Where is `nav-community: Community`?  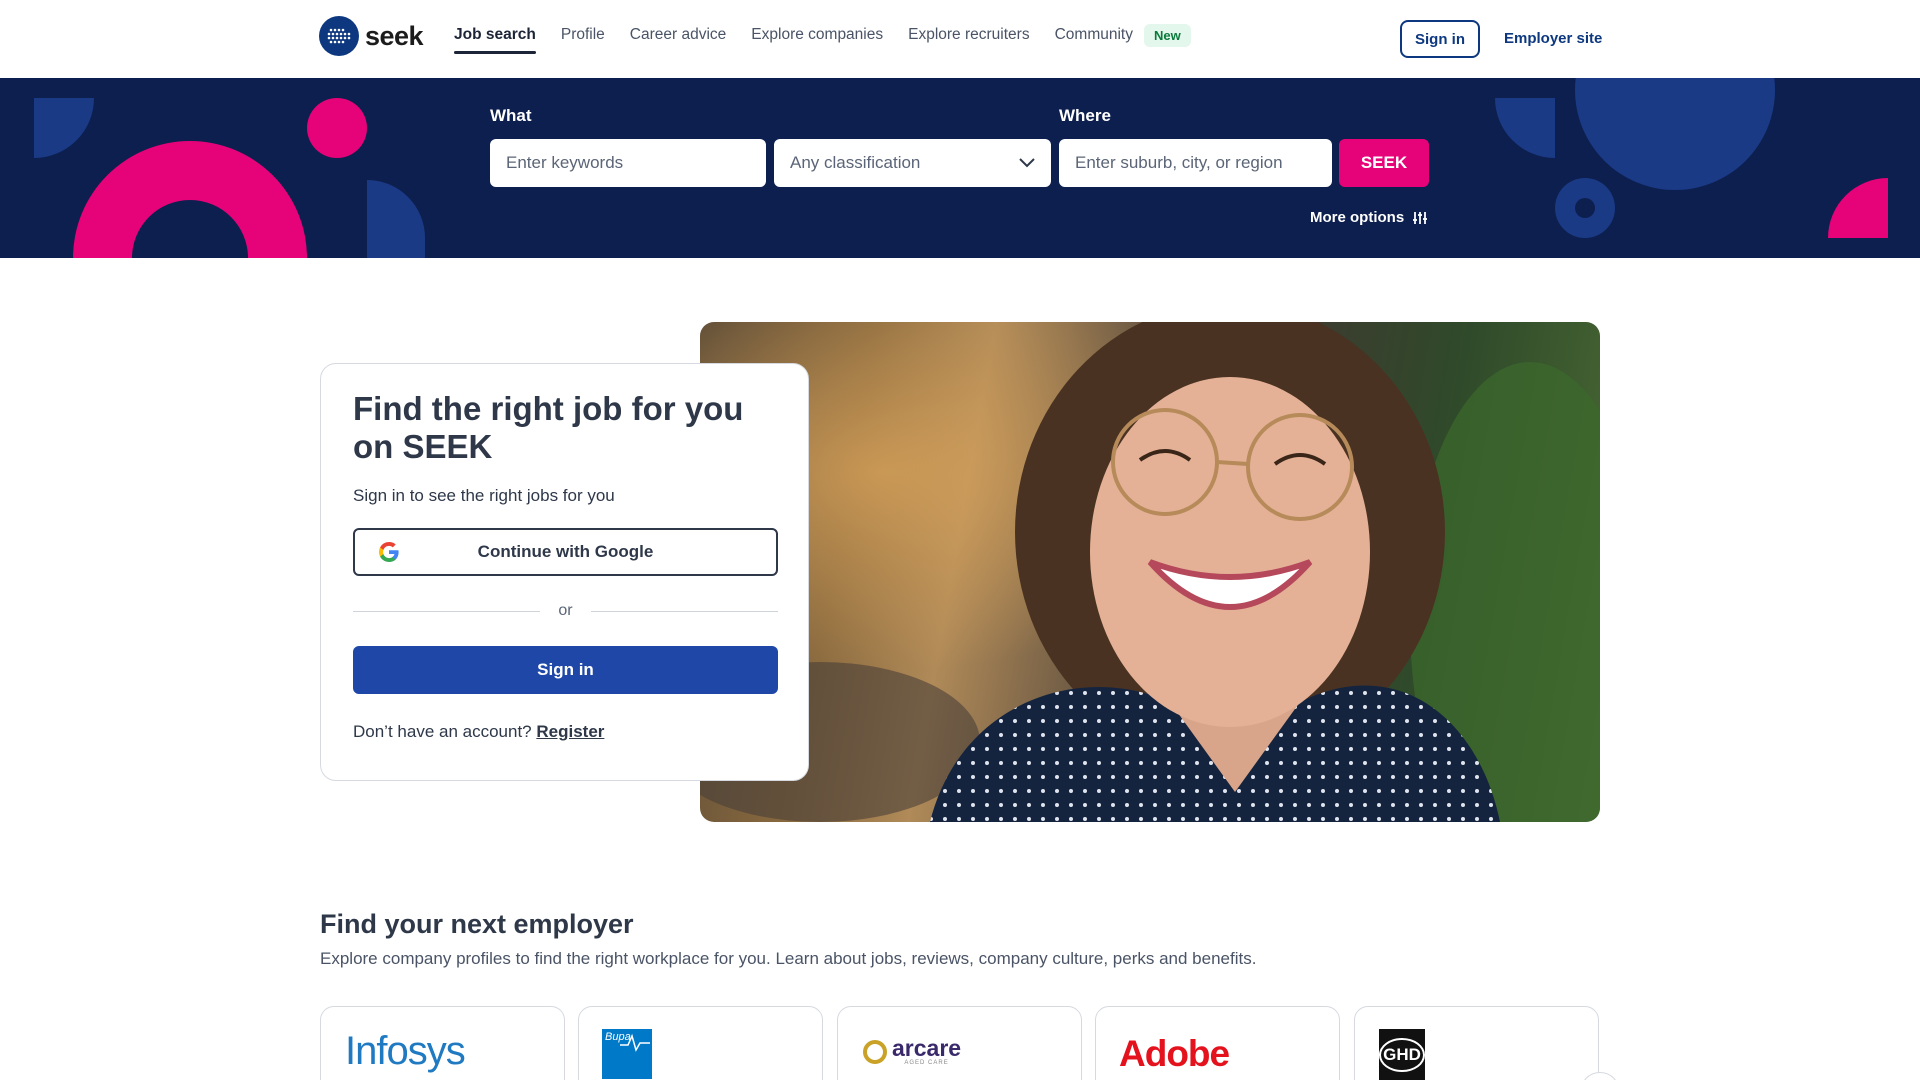 nav-community: Community is located at coordinates (1094, 40).